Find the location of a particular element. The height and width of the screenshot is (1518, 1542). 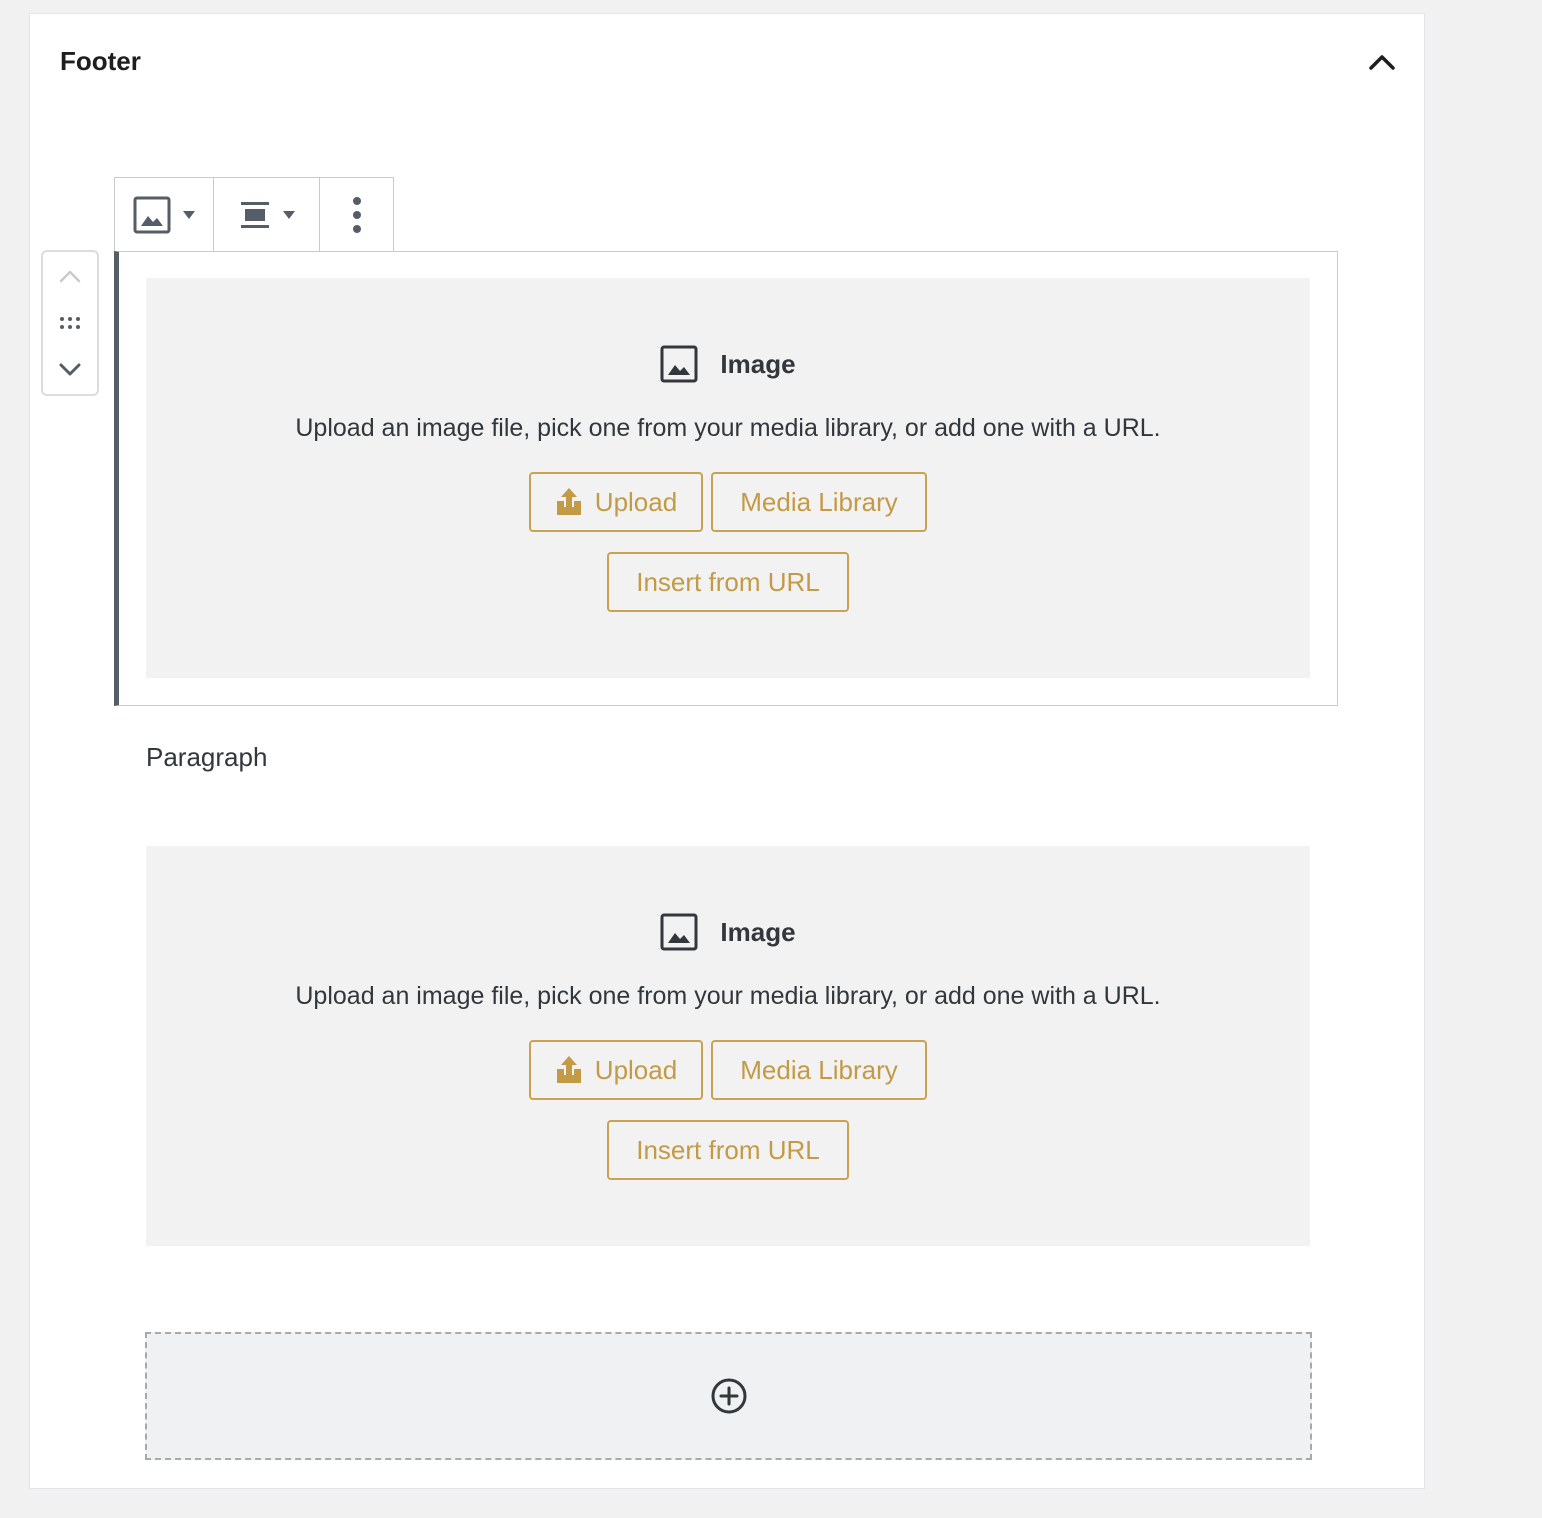

drag-handle-icon is located at coordinates (70, 322).